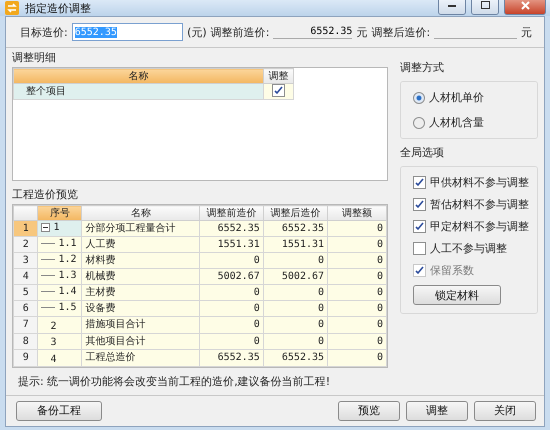  Describe the element at coordinates (12, 8) in the screenshot. I see `app-icon` at that location.